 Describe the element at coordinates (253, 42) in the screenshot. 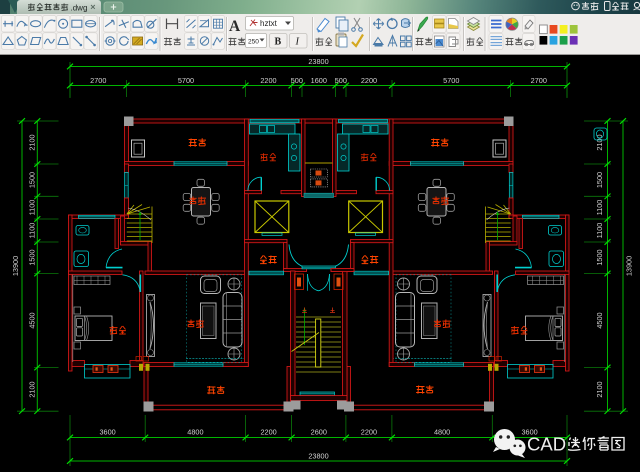

I see `svg-text: 250` at that location.